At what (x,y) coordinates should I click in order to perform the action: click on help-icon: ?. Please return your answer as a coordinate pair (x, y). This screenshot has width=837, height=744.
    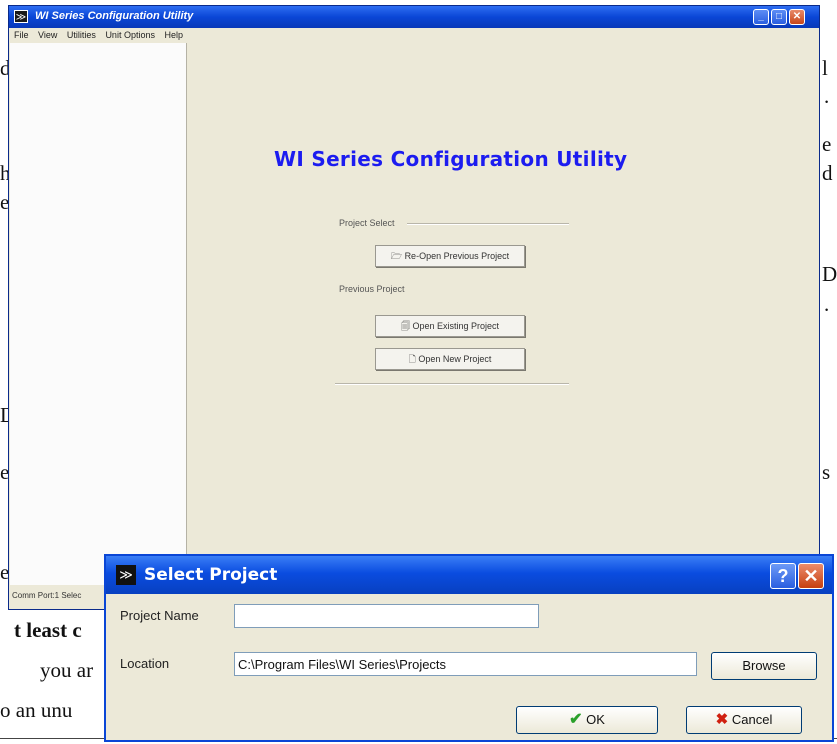
    Looking at the image, I should click on (783, 576).